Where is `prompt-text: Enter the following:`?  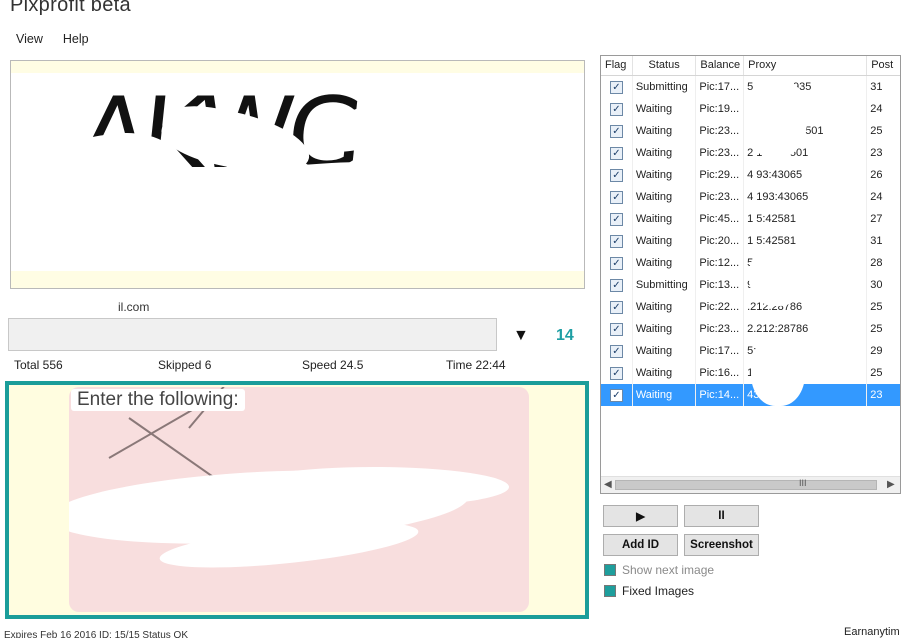
prompt-text: Enter the following: is located at coordinates (158, 400).